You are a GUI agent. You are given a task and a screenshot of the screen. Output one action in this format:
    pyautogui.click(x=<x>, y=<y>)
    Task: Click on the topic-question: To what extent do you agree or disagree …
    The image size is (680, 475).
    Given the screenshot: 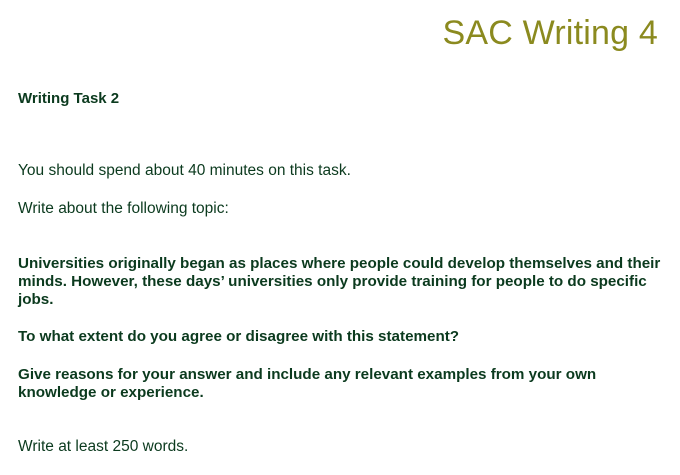 What is the action you would take?
    pyautogui.click(x=239, y=336)
    